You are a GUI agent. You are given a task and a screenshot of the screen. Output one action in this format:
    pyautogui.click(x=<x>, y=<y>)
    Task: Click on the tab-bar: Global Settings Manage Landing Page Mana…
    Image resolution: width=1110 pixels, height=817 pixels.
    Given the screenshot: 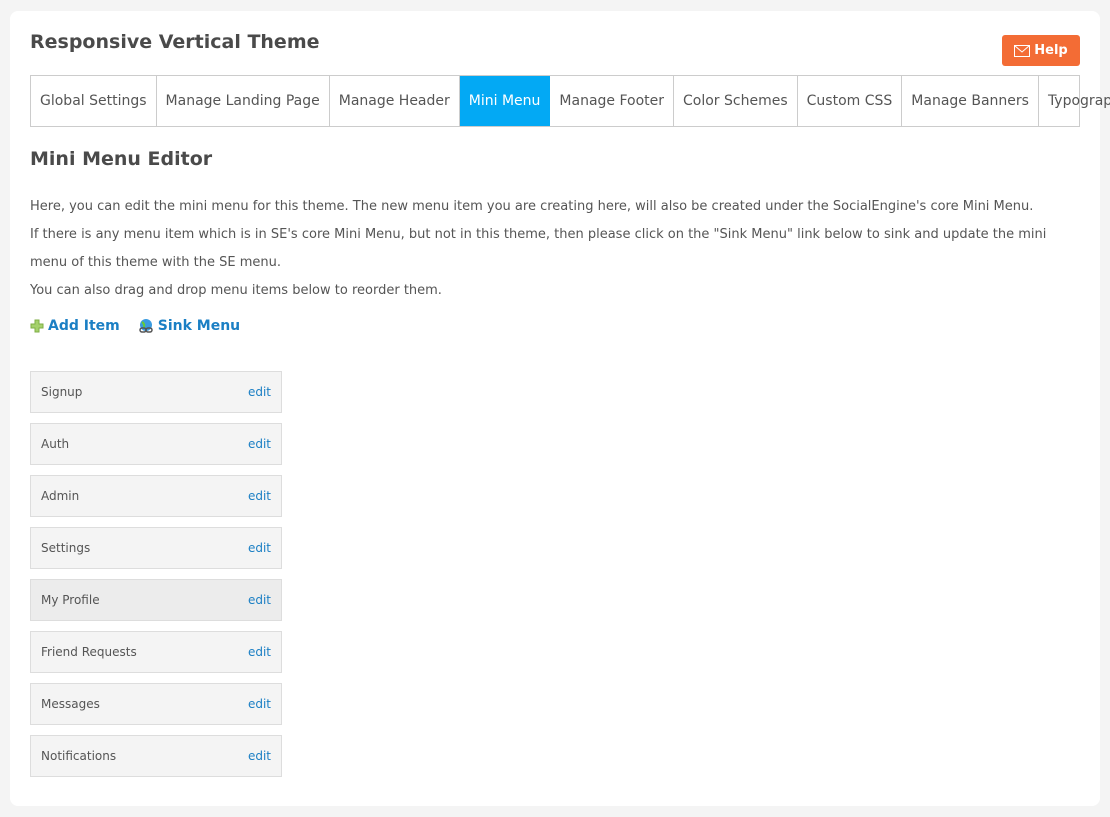 What is the action you would take?
    pyautogui.click(x=570, y=101)
    